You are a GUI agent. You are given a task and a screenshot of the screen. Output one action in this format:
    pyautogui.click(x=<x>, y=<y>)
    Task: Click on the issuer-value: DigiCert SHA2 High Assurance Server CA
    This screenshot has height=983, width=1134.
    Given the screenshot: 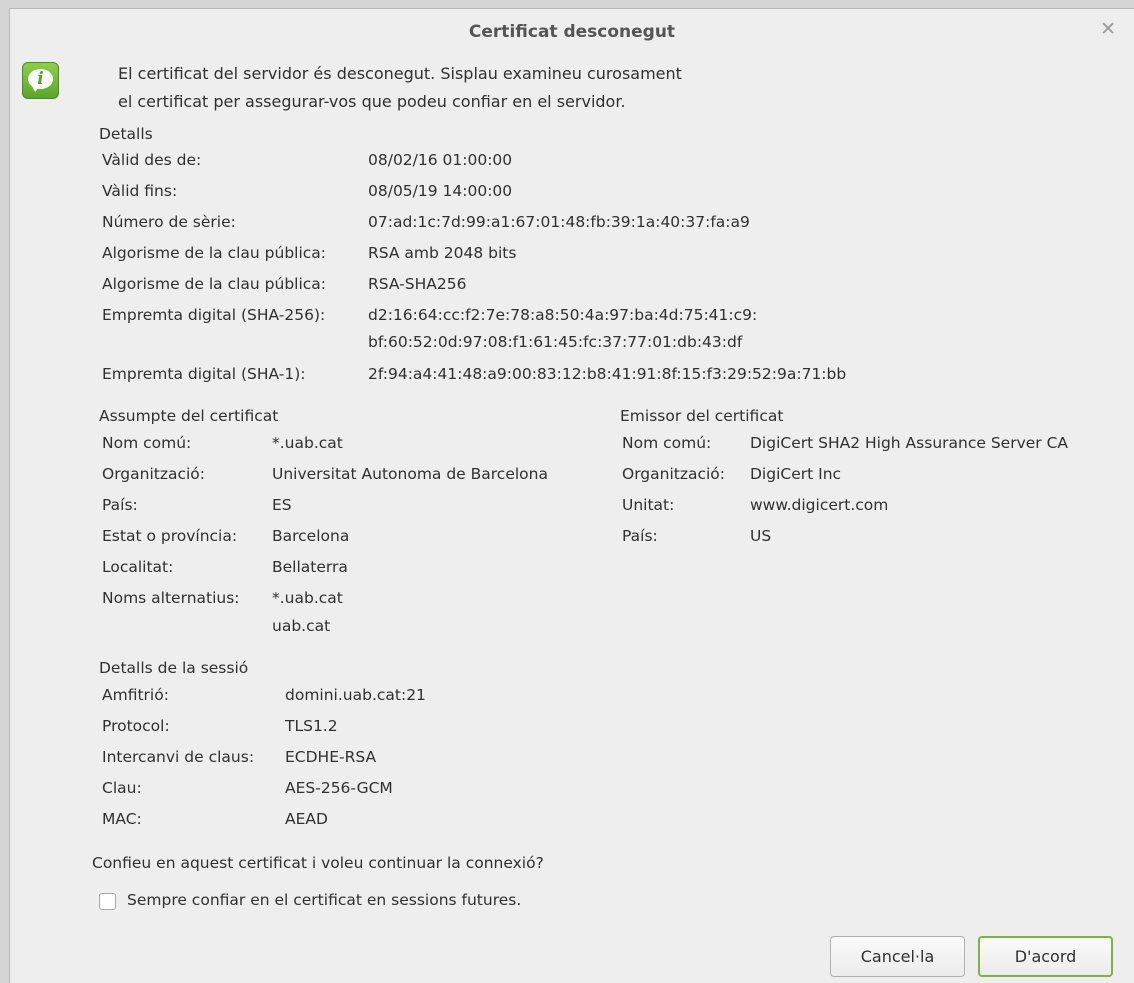 What is the action you would take?
    pyautogui.click(x=909, y=443)
    